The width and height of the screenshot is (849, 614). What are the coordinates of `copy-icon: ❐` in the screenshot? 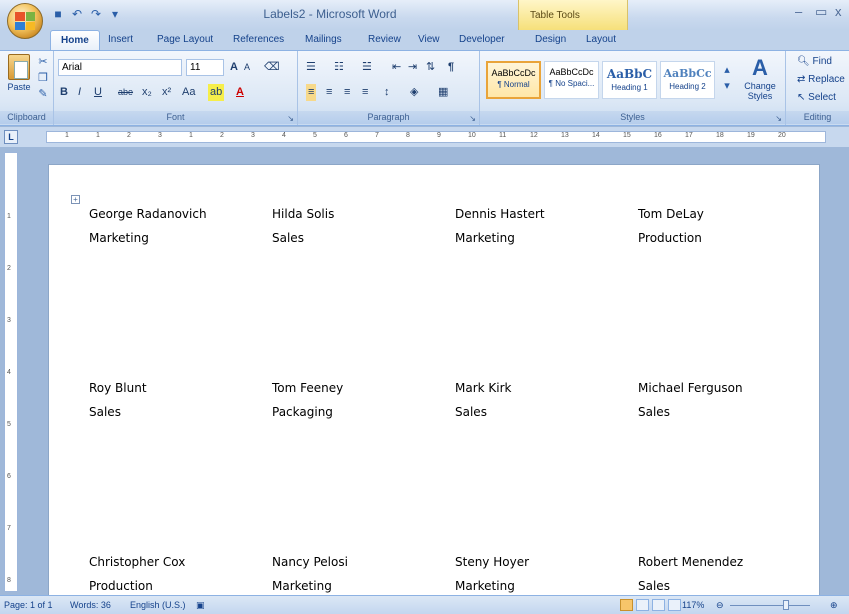 It's located at (43, 78).